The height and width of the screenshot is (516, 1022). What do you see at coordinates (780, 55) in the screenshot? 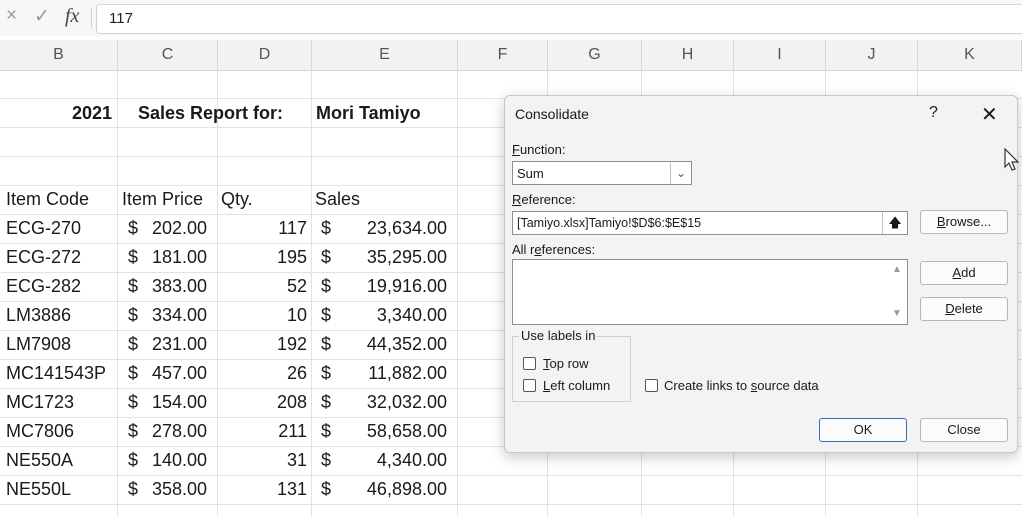
I see `column-header-i: I` at bounding box center [780, 55].